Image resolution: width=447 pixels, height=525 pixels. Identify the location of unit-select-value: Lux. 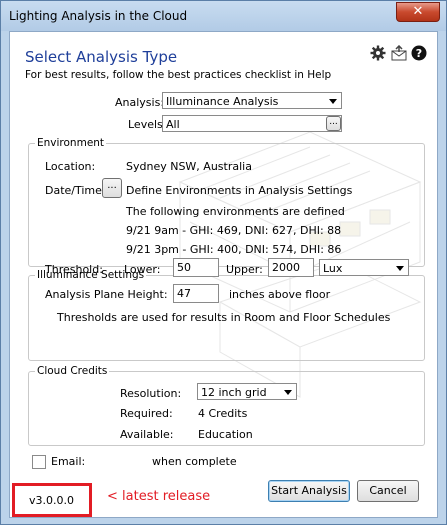
(333, 268).